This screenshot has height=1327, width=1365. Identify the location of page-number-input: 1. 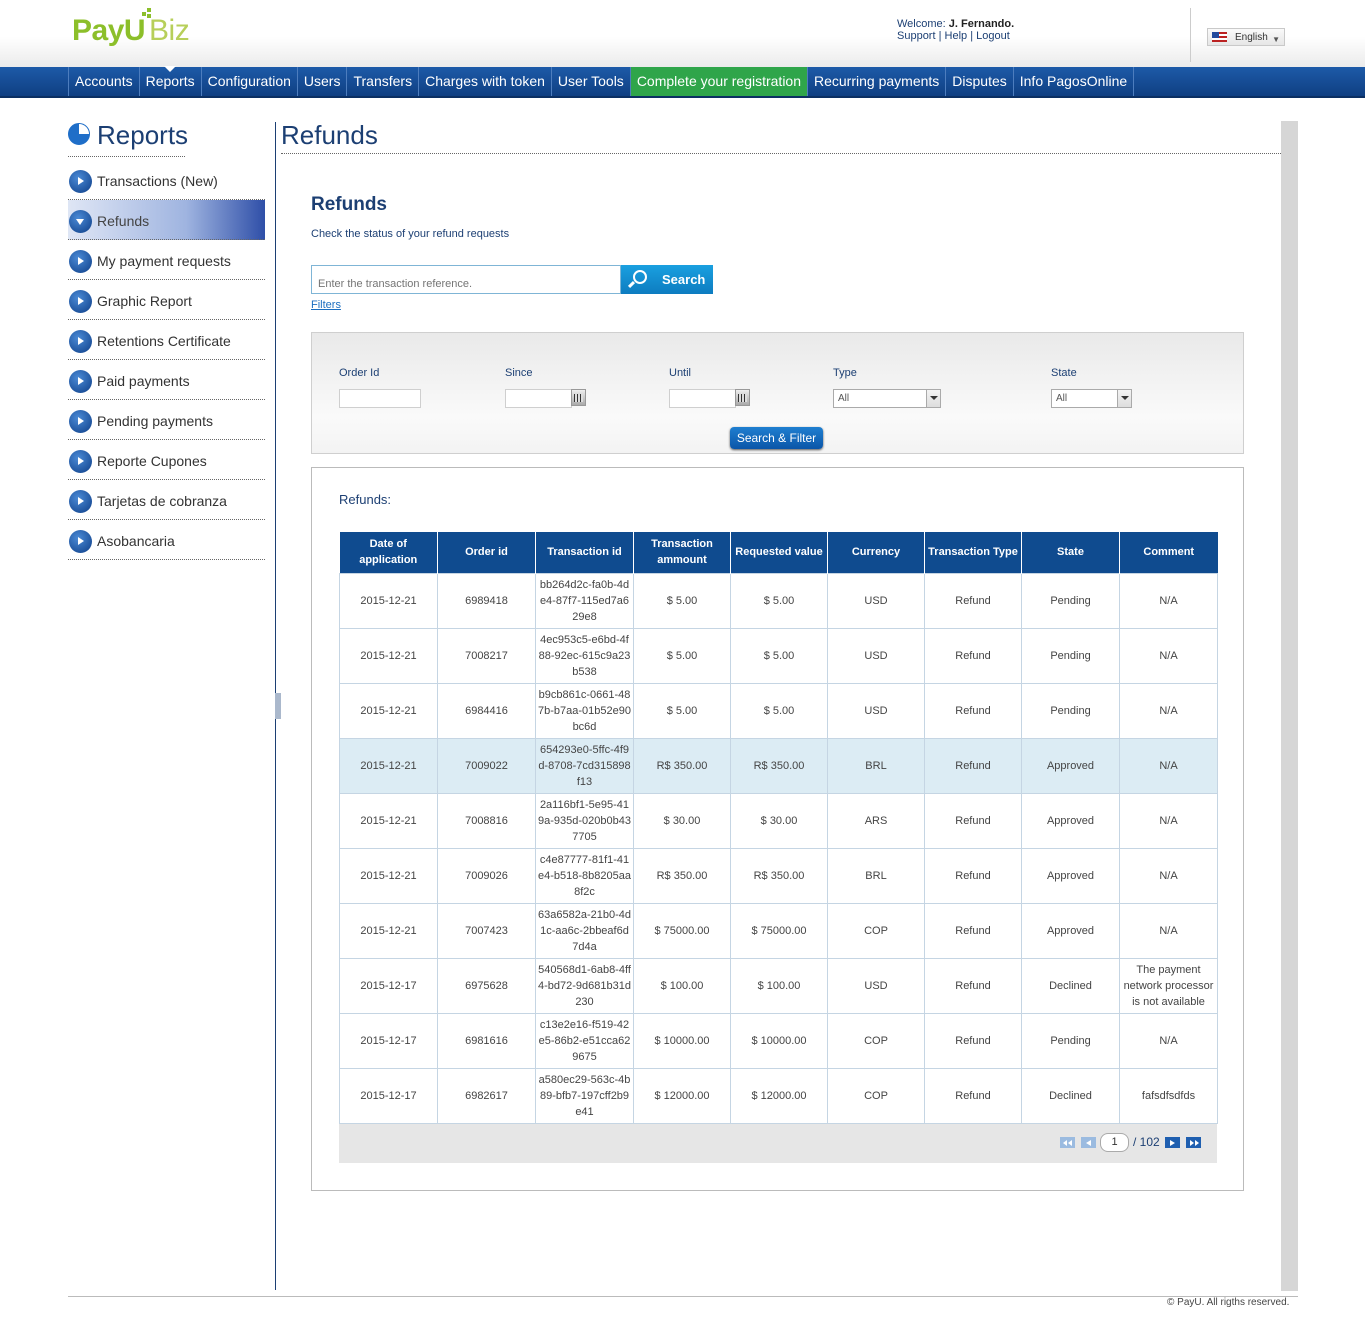
(1114, 1142).